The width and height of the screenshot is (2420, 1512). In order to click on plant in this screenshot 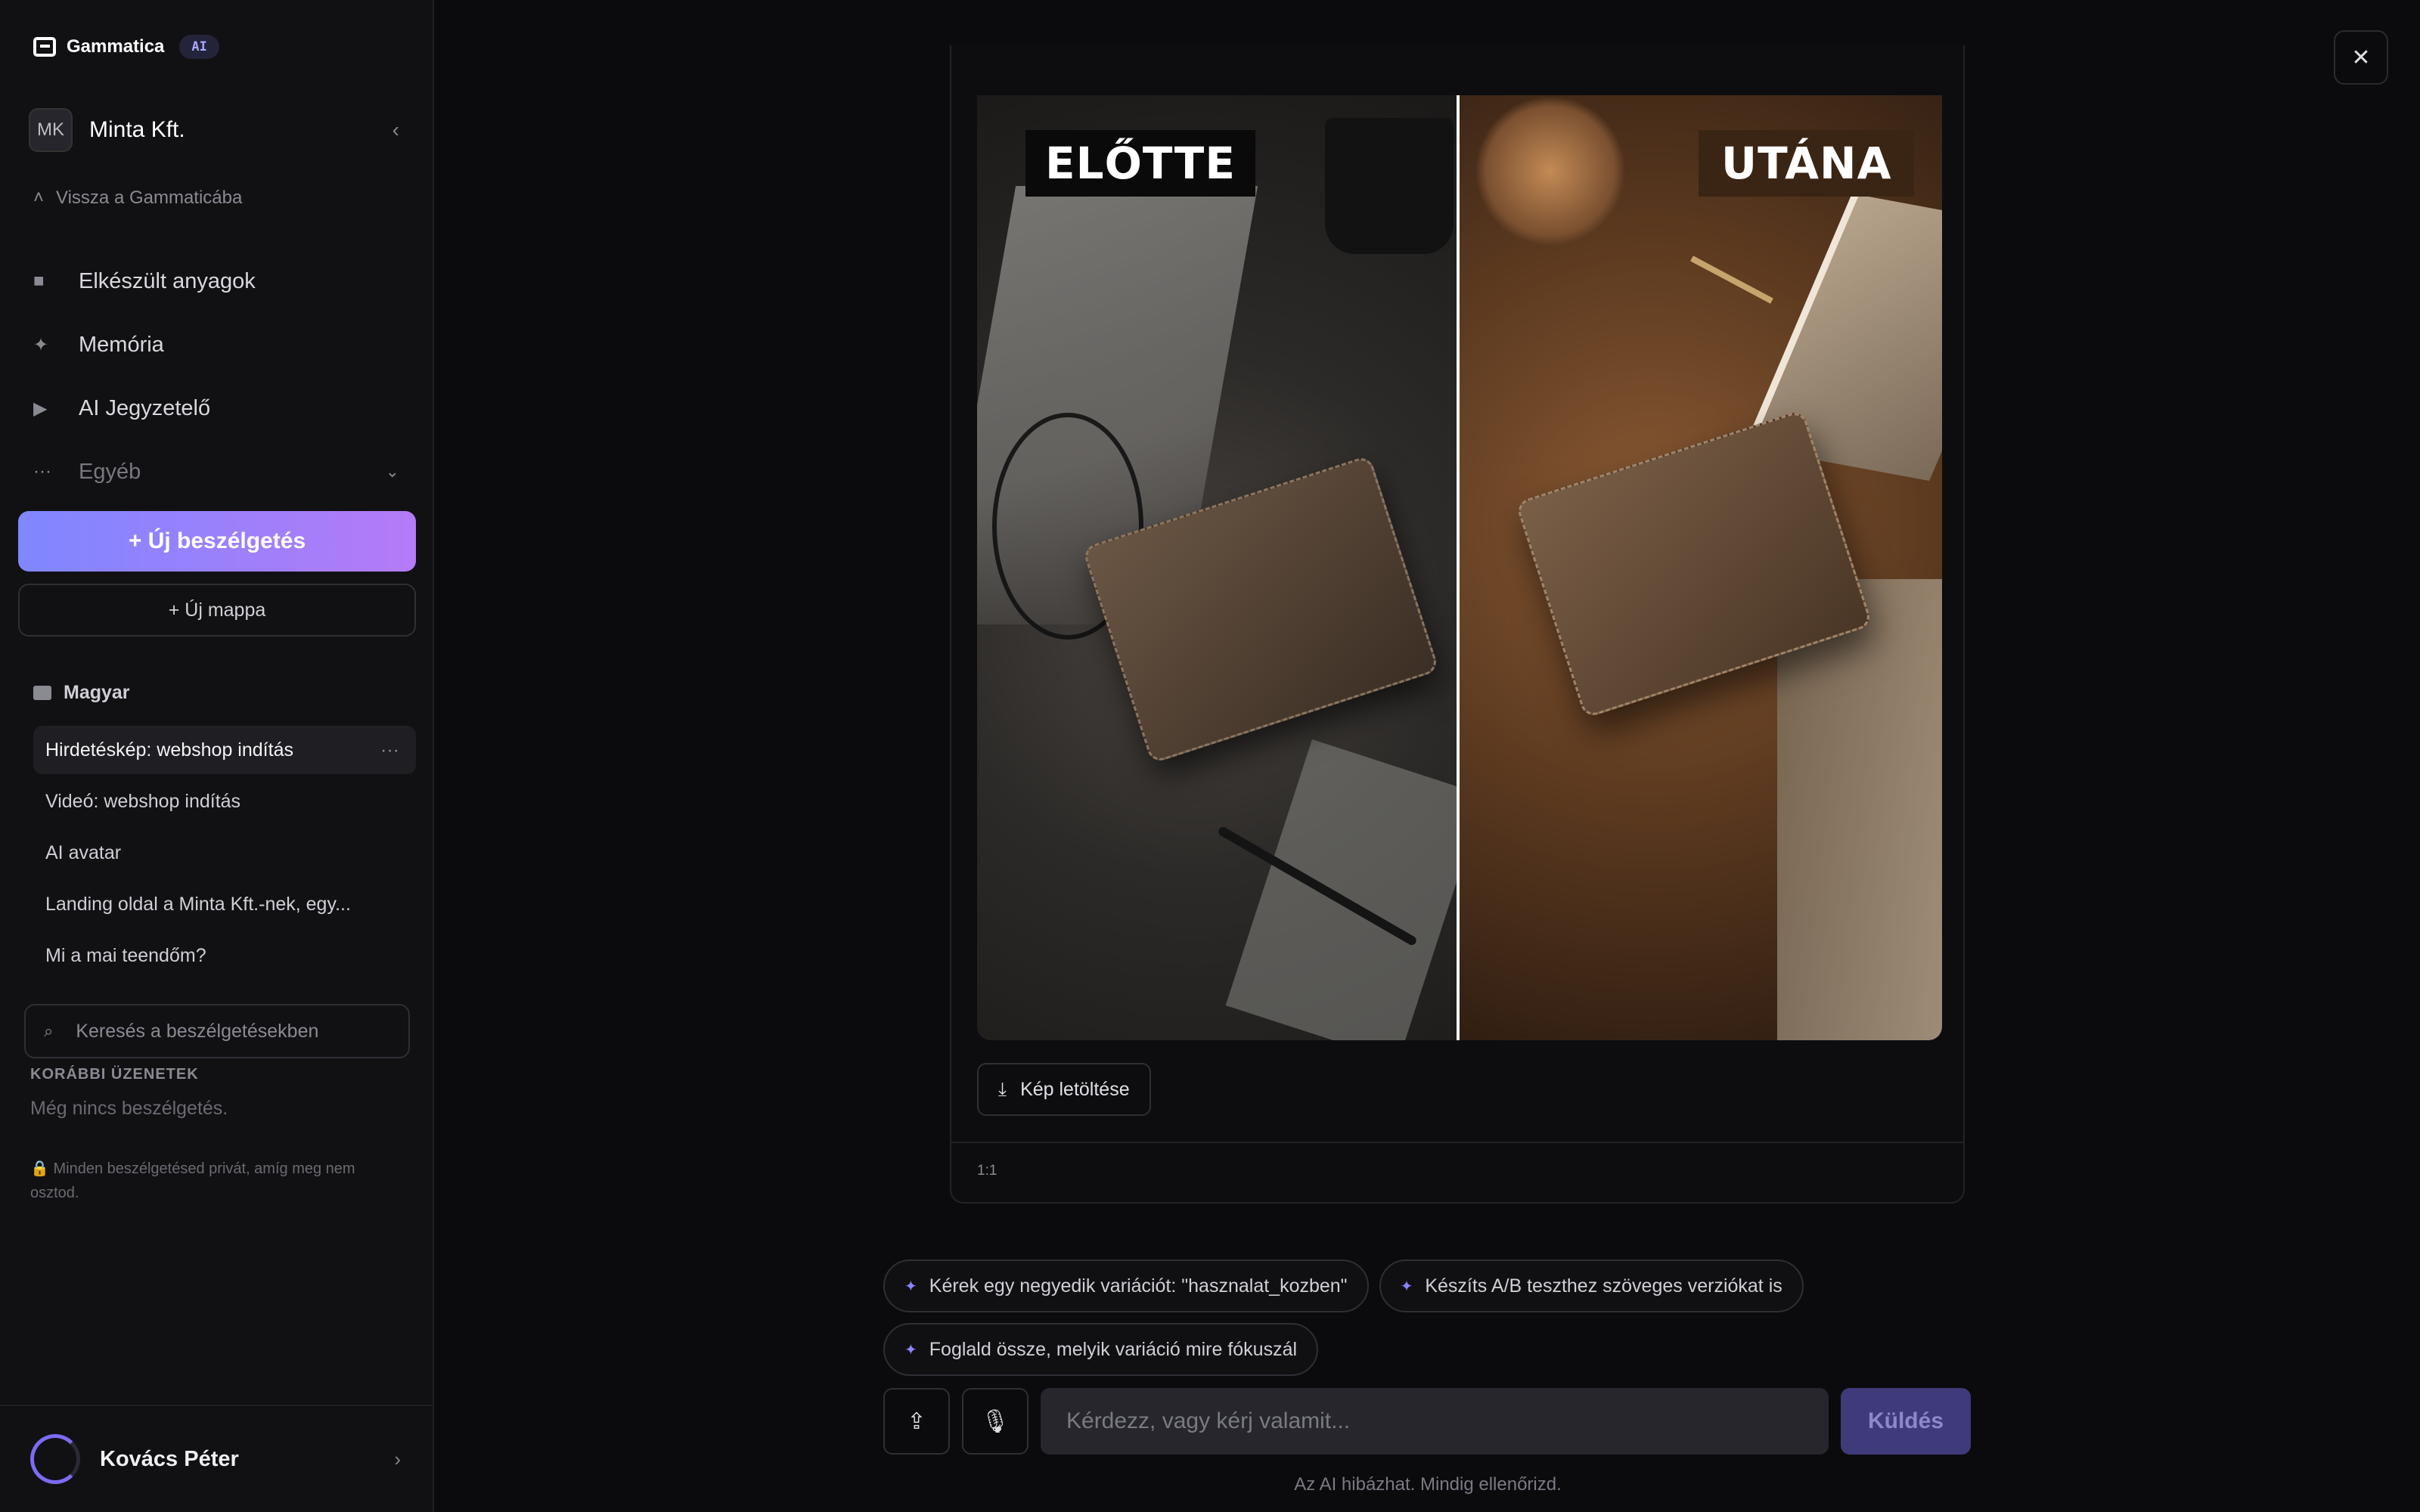, I will do `click(1550, 170)`.